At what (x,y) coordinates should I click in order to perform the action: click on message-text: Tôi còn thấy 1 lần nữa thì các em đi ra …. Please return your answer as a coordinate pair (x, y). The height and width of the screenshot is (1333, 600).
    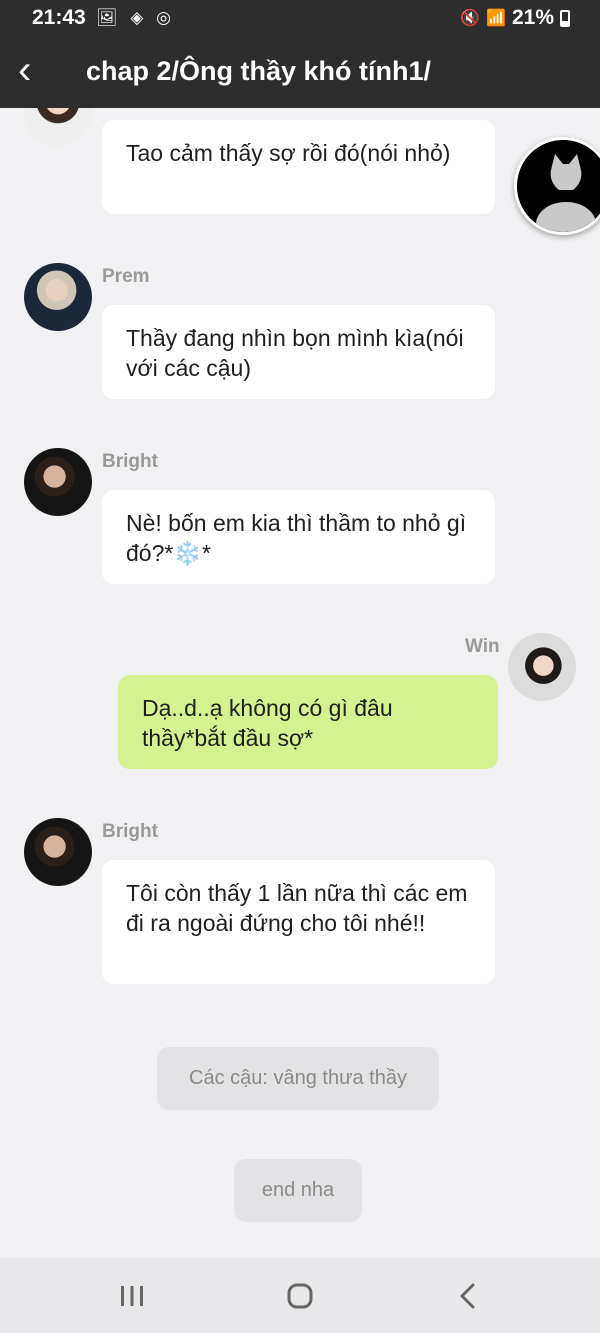
    Looking at the image, I should click on (297, 908).